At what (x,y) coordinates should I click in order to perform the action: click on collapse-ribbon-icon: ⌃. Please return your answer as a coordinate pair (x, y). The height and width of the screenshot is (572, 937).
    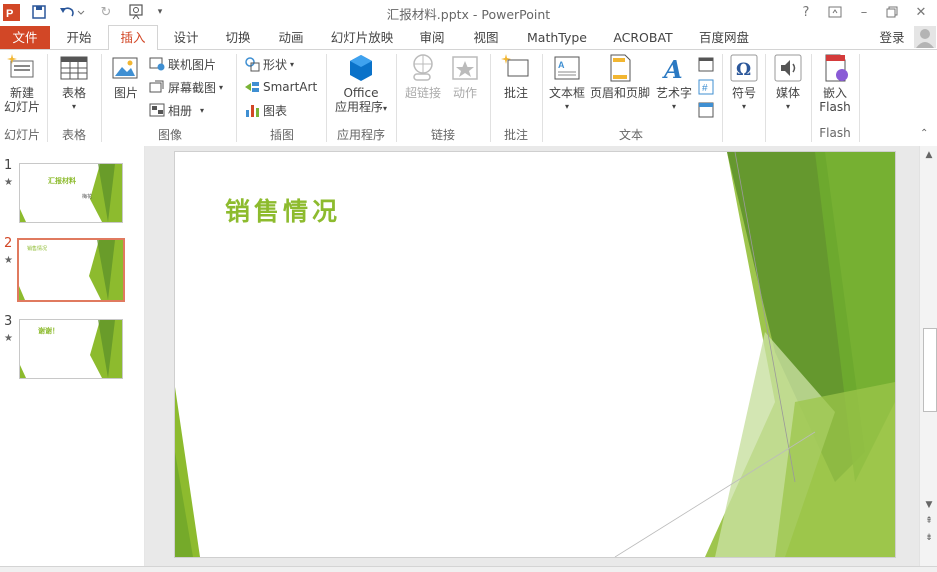
    Looking at the image, I should click on (924, 133).